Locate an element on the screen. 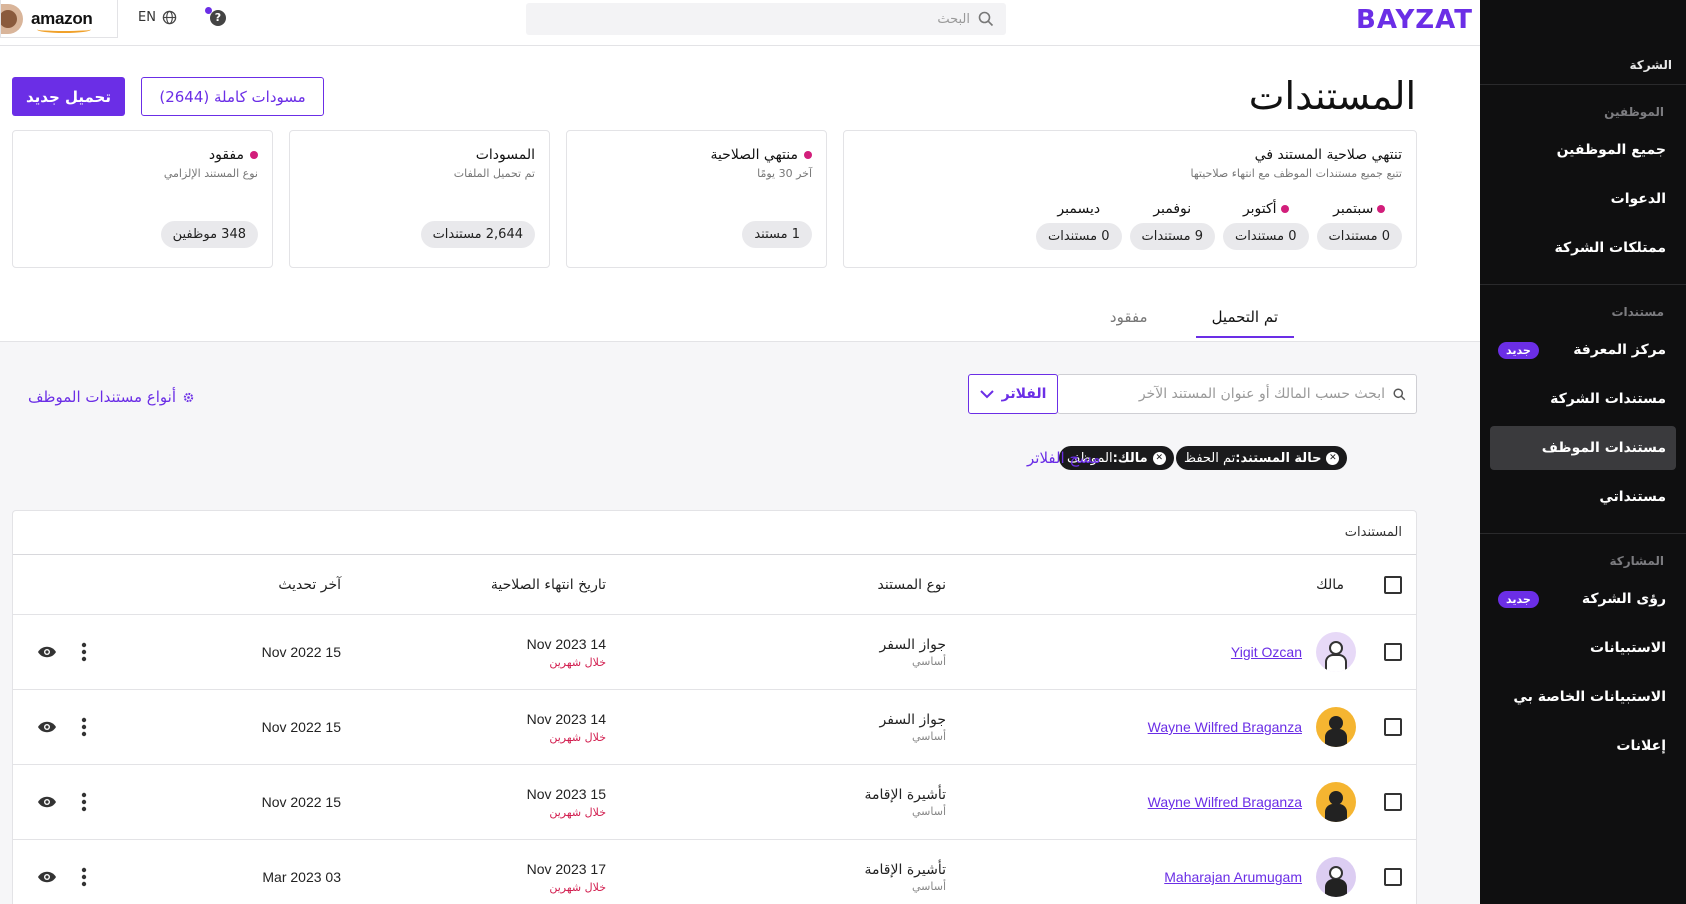 Image resolution: width=1686 pixels, height=904 pixels. document-type-sub: أساسي is located at coordinates (928, 736).